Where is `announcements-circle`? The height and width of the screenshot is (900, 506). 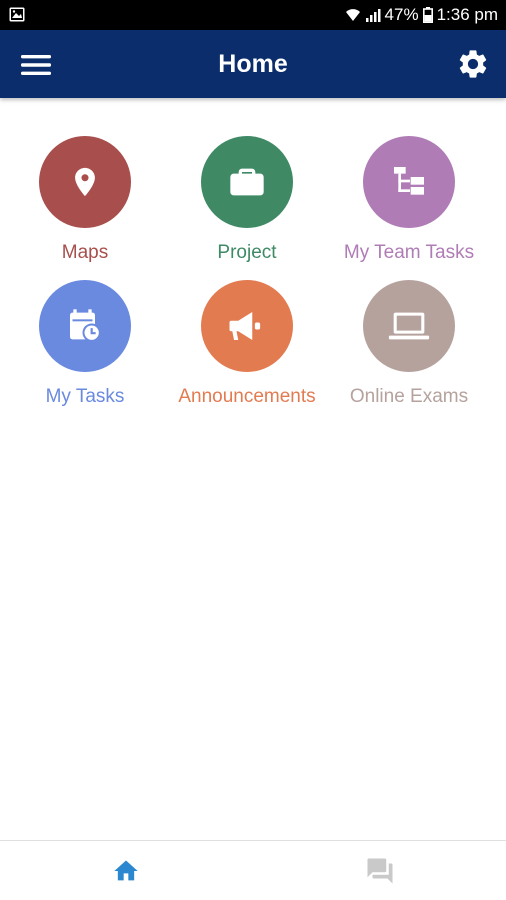 announcements-circle is located at coordinates (247, 326).